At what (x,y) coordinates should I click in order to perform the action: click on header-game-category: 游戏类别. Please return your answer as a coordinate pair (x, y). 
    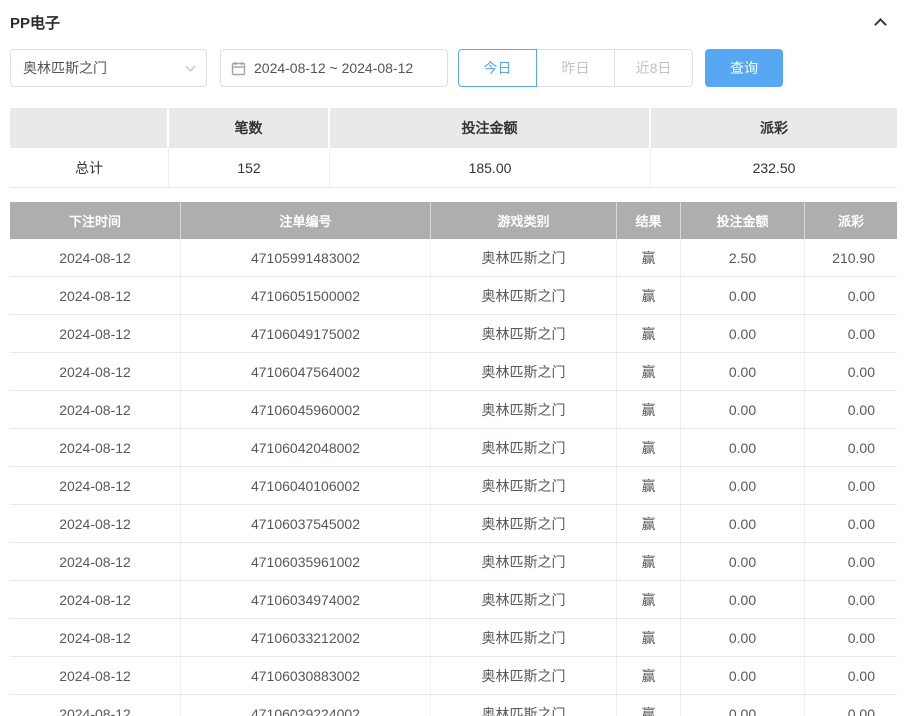
    Looking at the image, I should click on (524, 220).